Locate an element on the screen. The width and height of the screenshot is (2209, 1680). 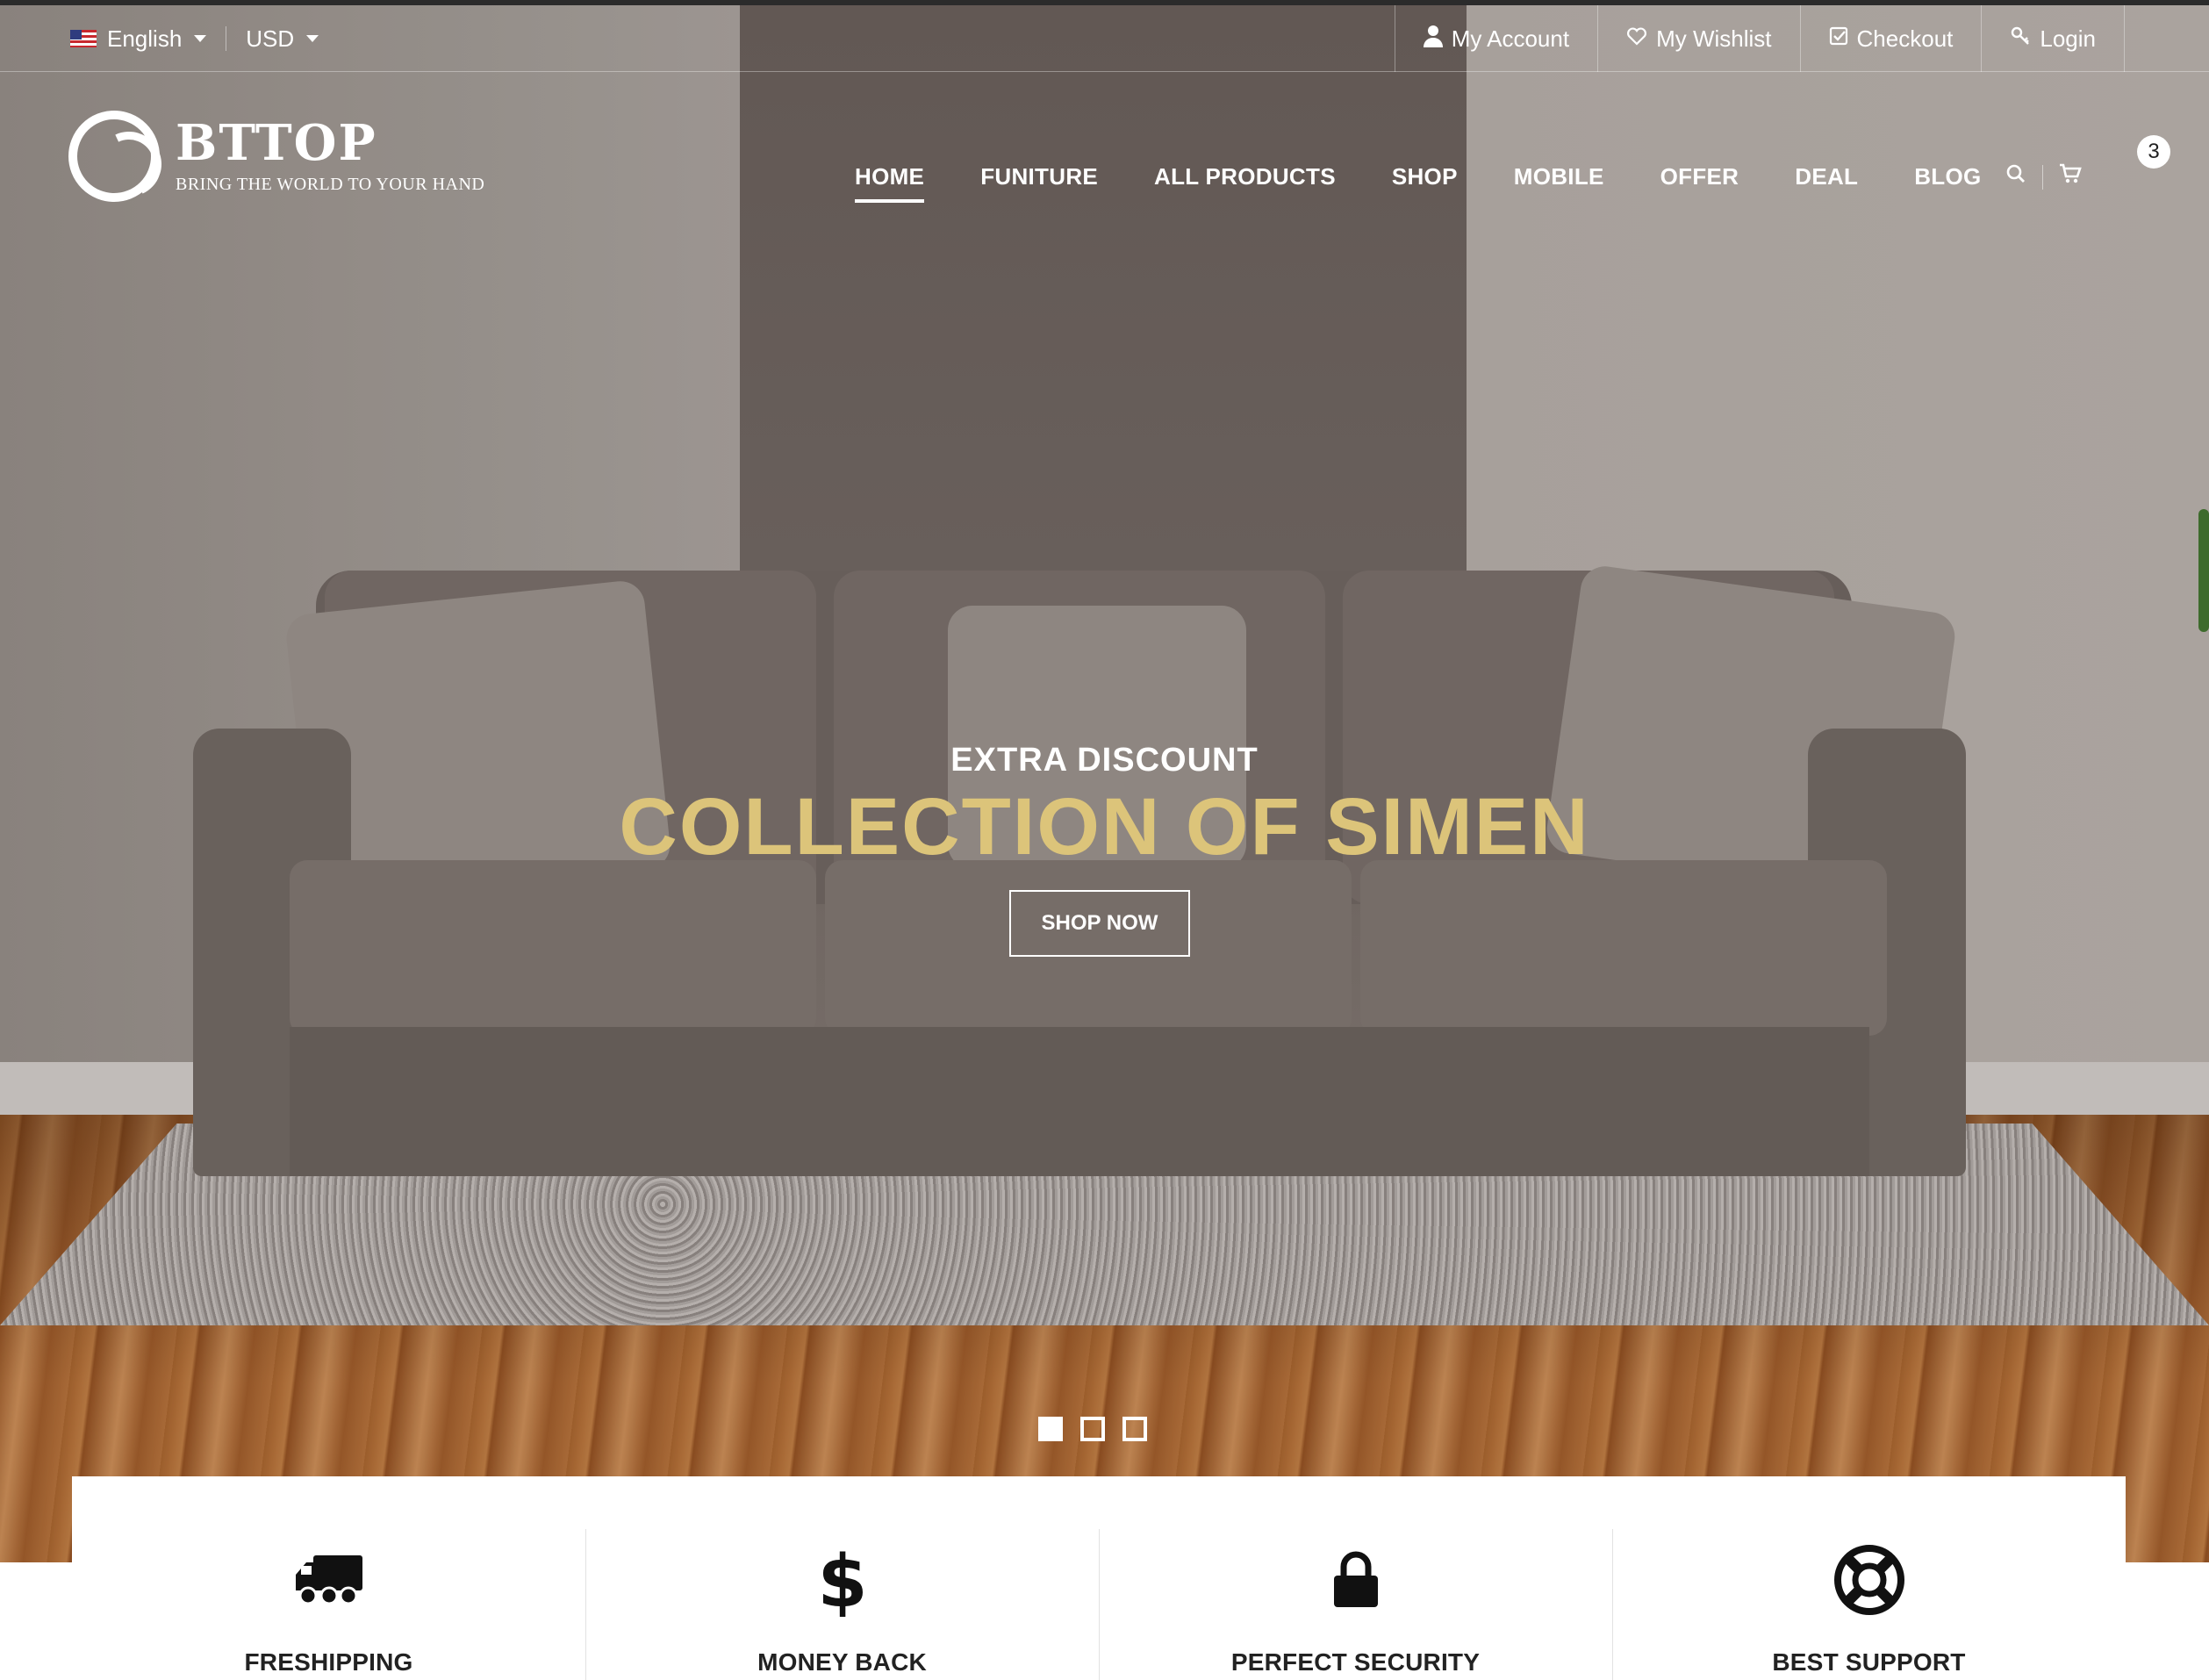
feature-best-support: BEST SUPPORT is located at coordinates (1869, 1578).